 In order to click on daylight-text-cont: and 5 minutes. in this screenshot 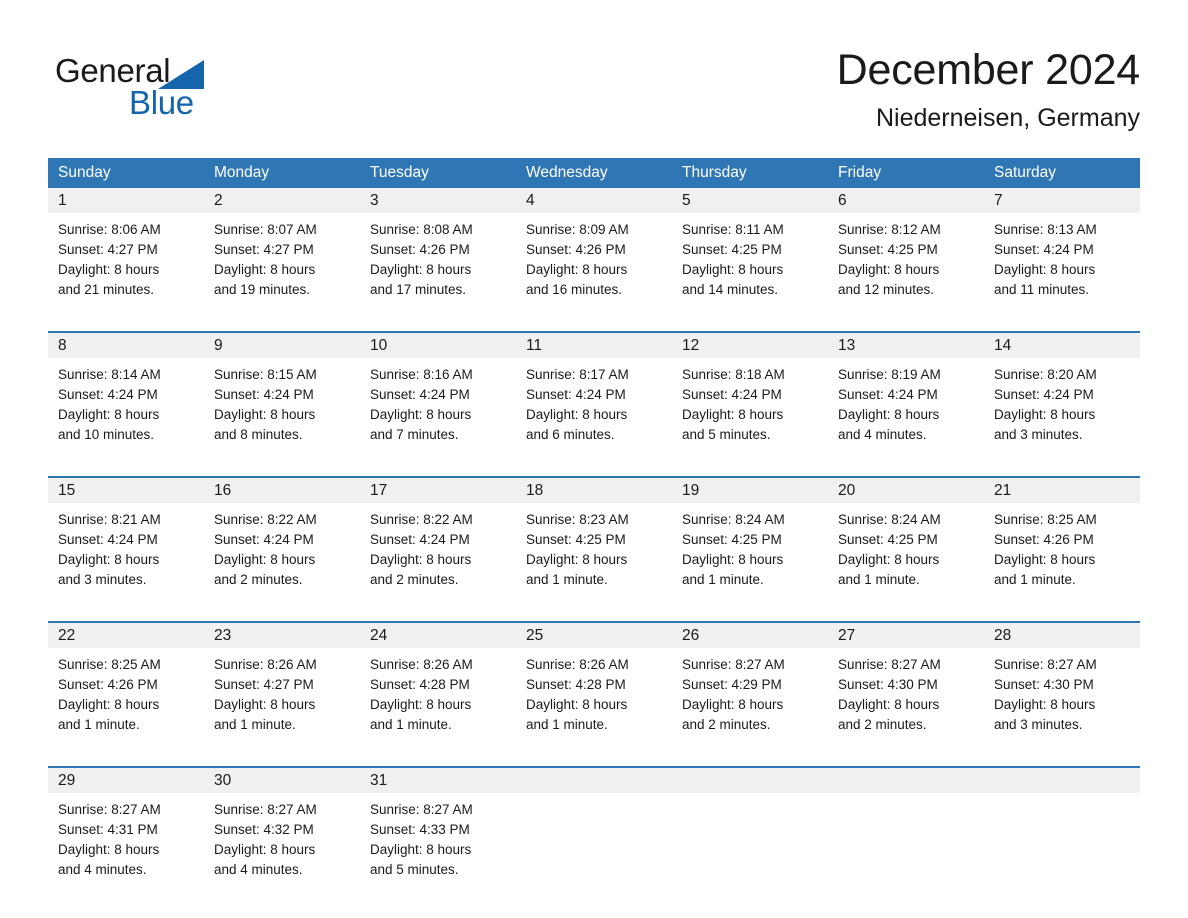, I will do `click(414, 869)`.